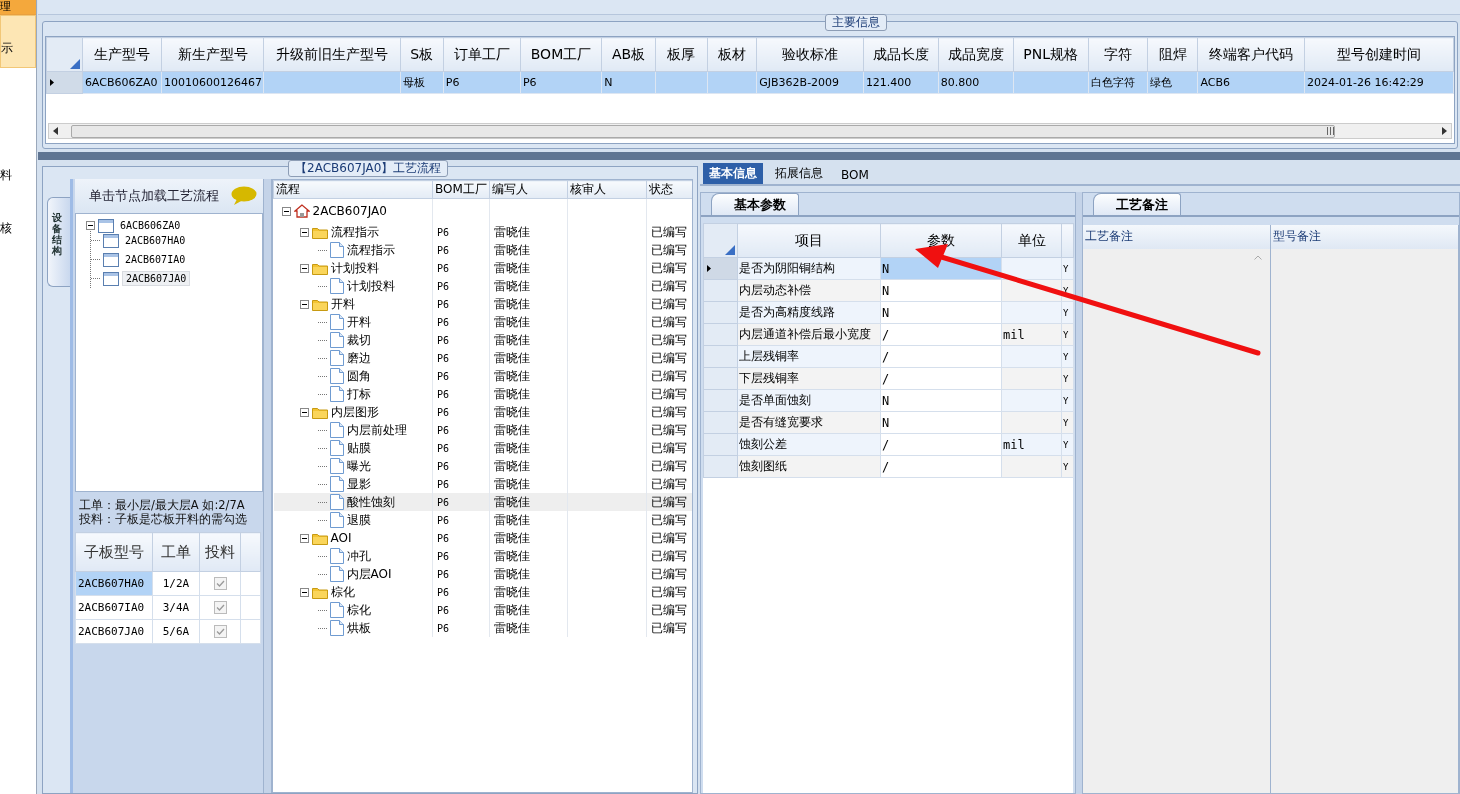  Describe the element at coordinates (628, 54) in the screenshot. I see `column-header: AB板` at that location.